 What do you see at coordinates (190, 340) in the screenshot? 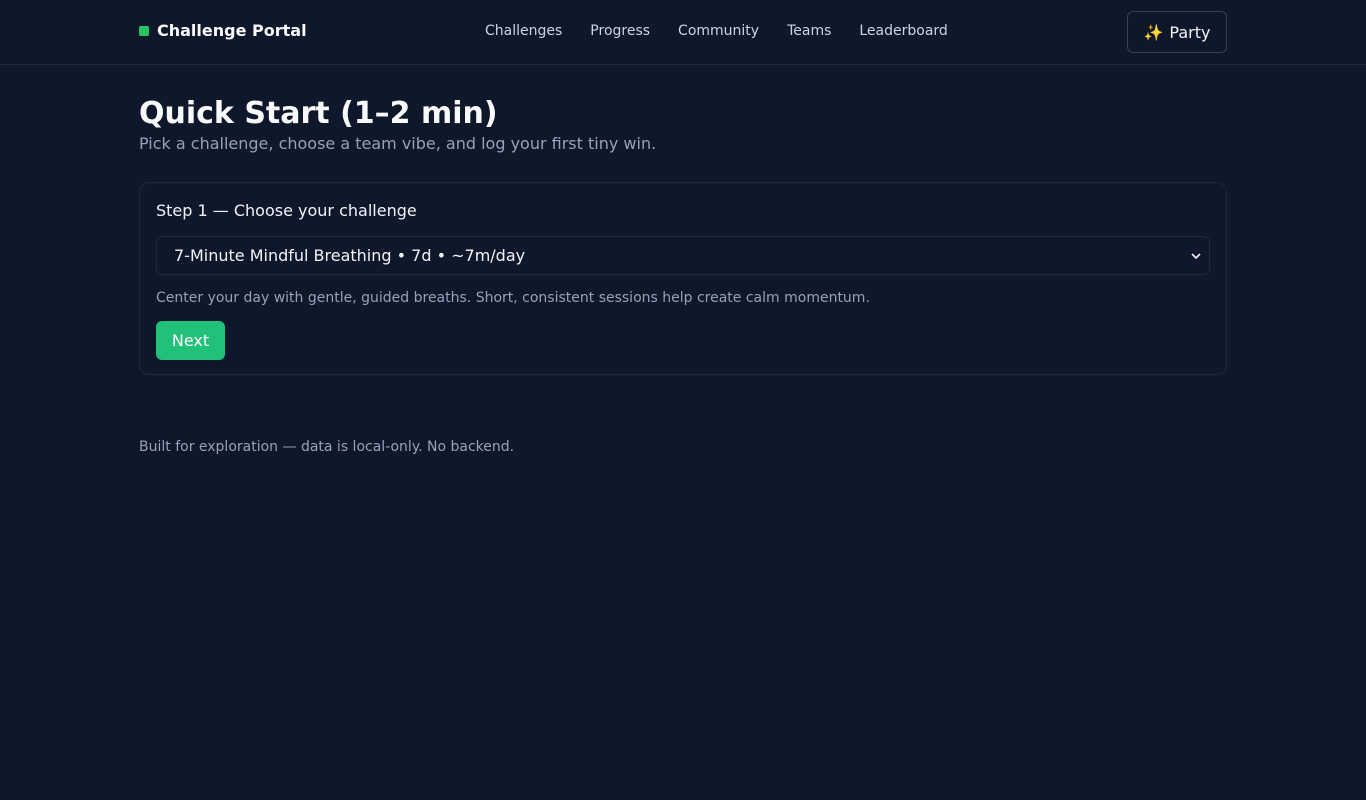
I see `next-button: Next` at bounding box center [190, 340].